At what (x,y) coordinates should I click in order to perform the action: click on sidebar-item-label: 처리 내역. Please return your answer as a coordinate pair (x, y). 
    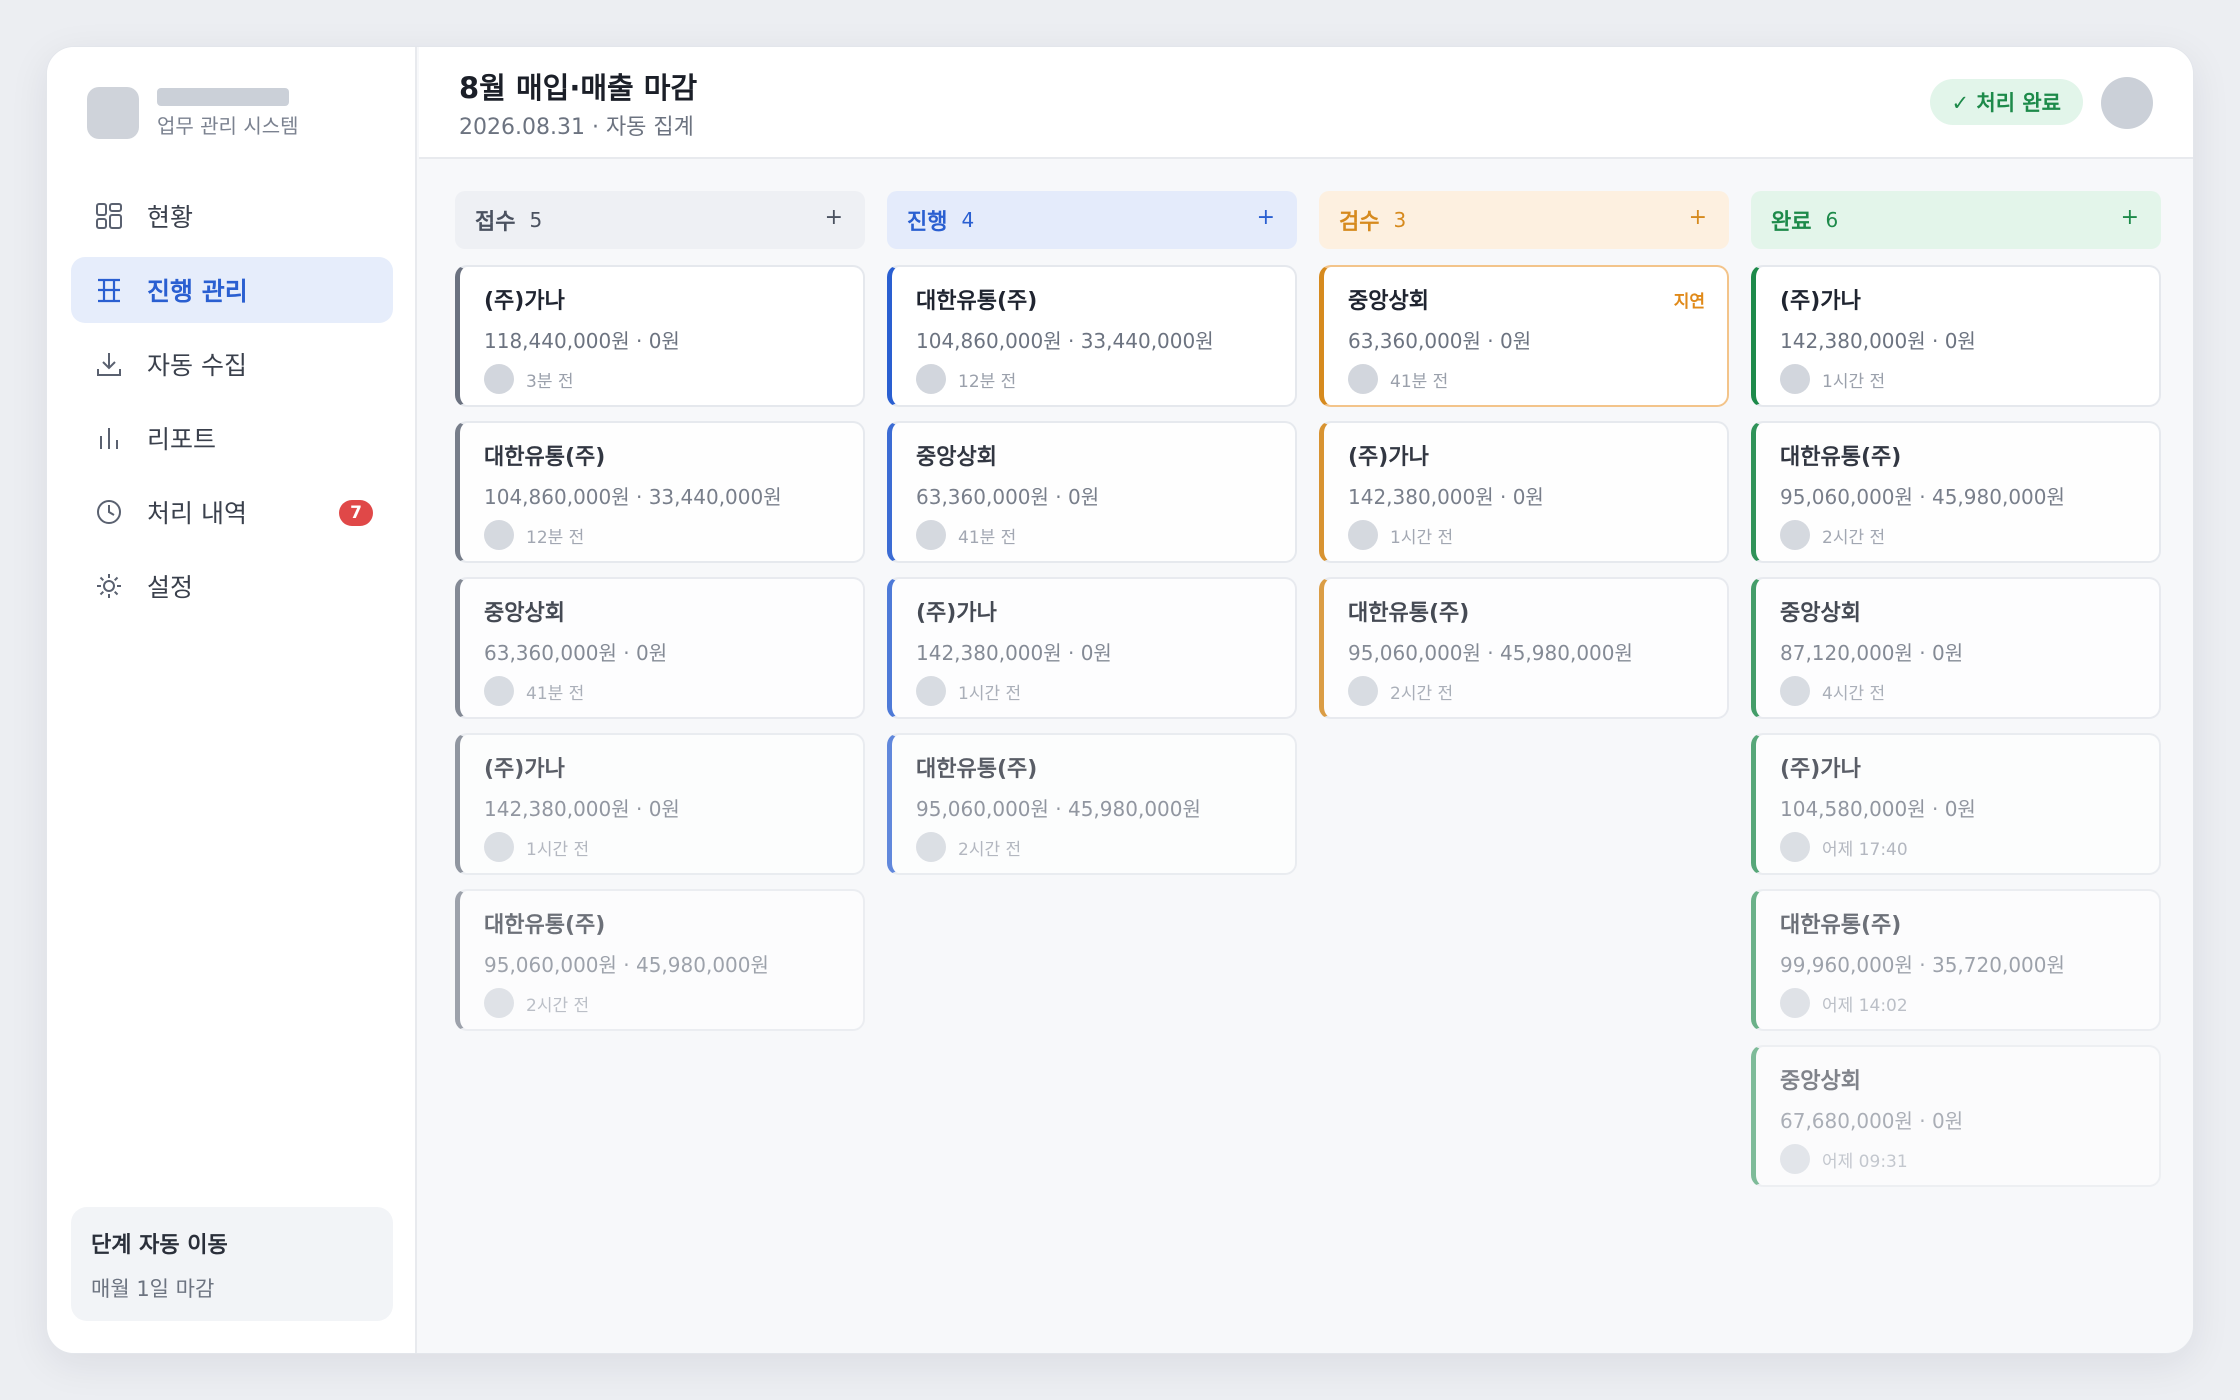
    Looking at the image, I should click on (197, 513).